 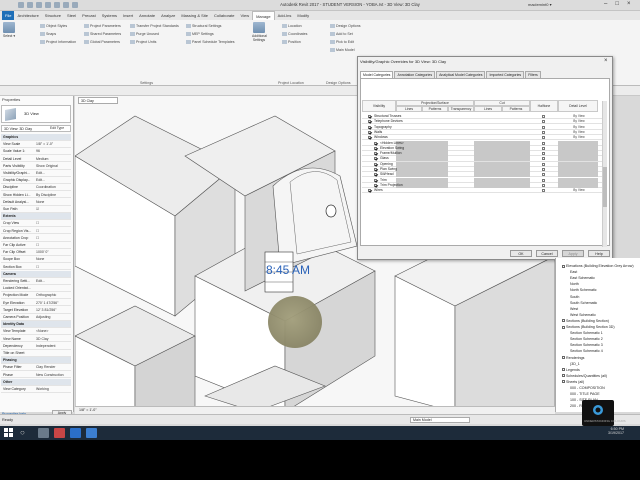 I want to click on property-value: Orthographic, so click(x=53, y=295).